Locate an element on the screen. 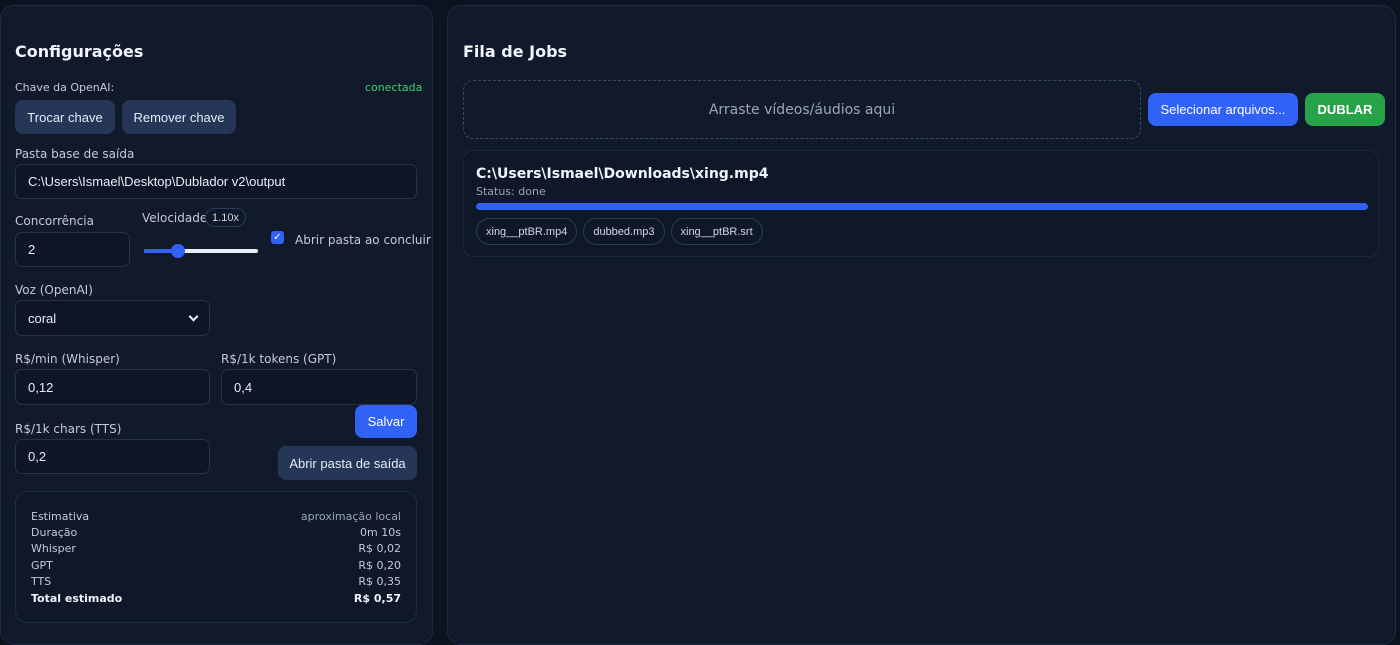 The width and height of the screenshot is (1400, 645). dropzone-text: Arraste vídeos/áudios aqui is located at coordinates (802, 109).